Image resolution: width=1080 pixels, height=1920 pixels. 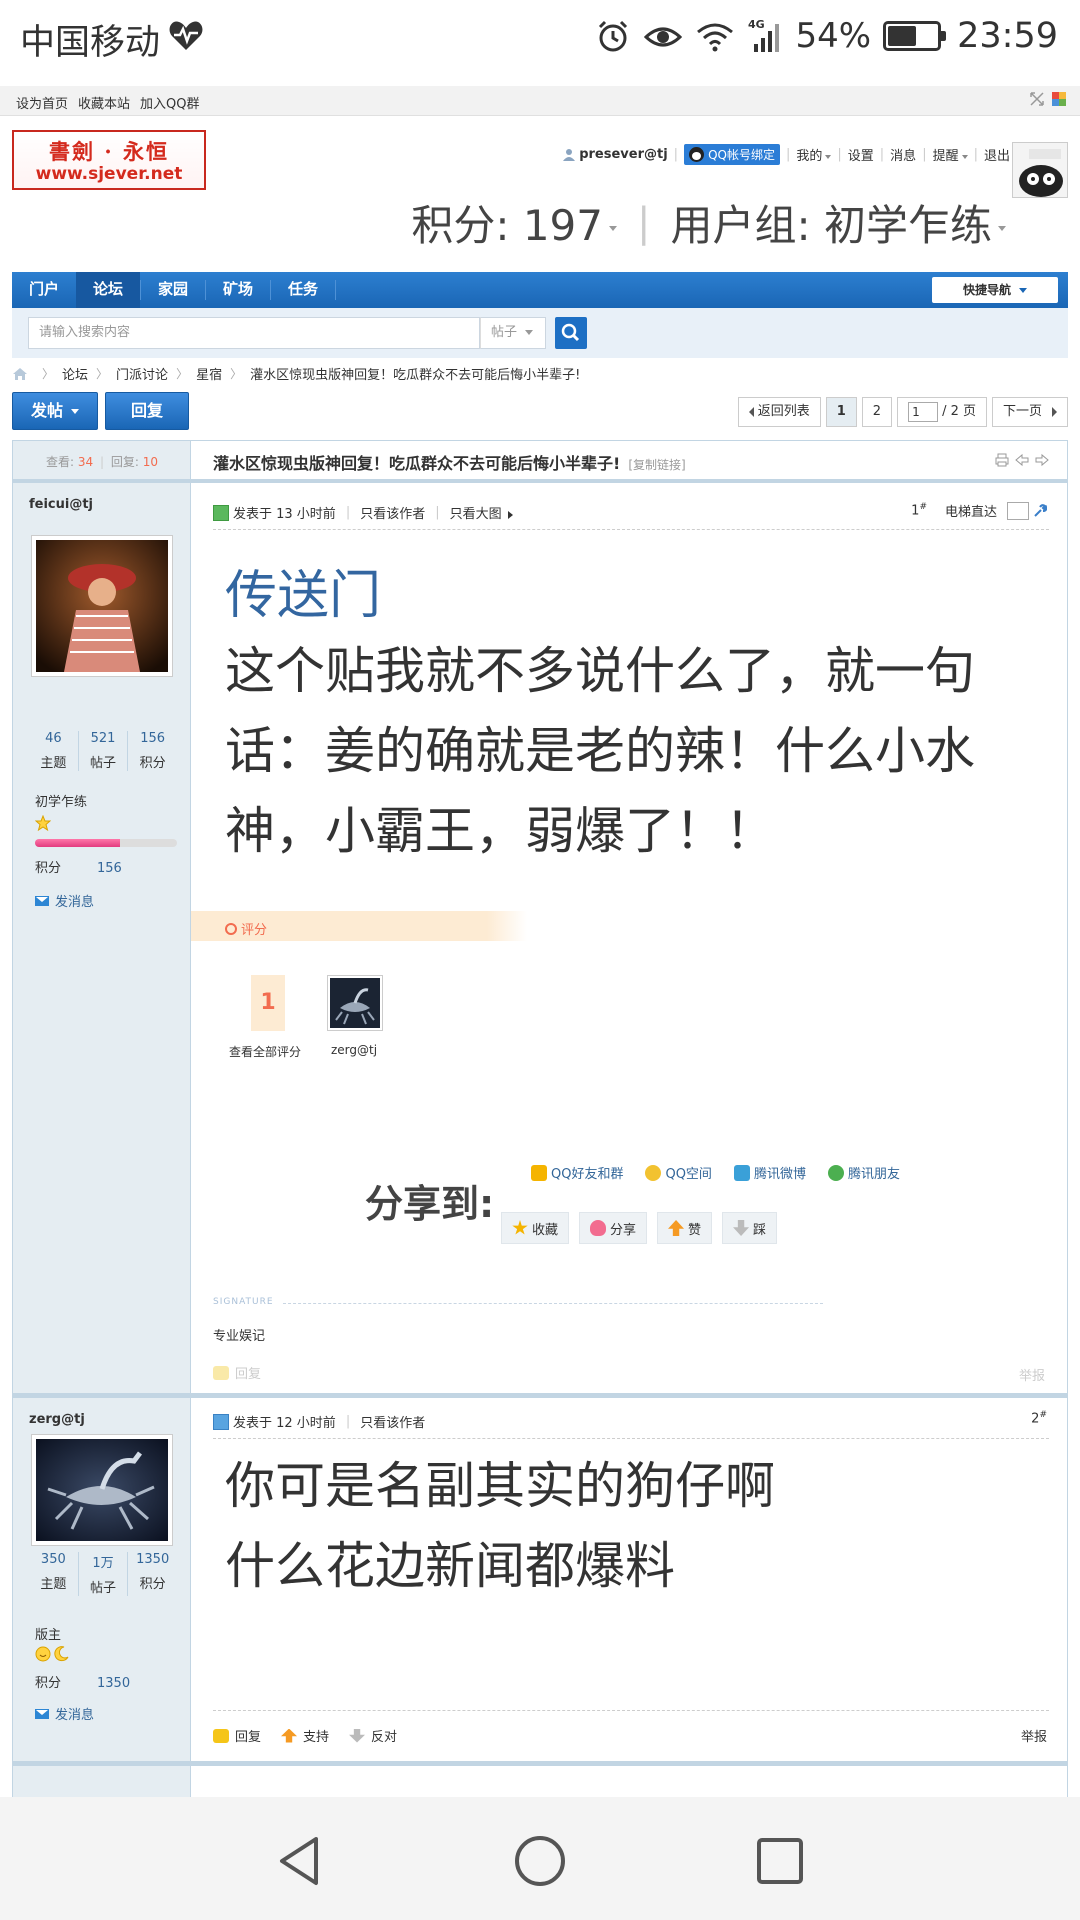 I want to click on share-tencent-weibo: 腾讯微博, so click(x=769, y=1172).